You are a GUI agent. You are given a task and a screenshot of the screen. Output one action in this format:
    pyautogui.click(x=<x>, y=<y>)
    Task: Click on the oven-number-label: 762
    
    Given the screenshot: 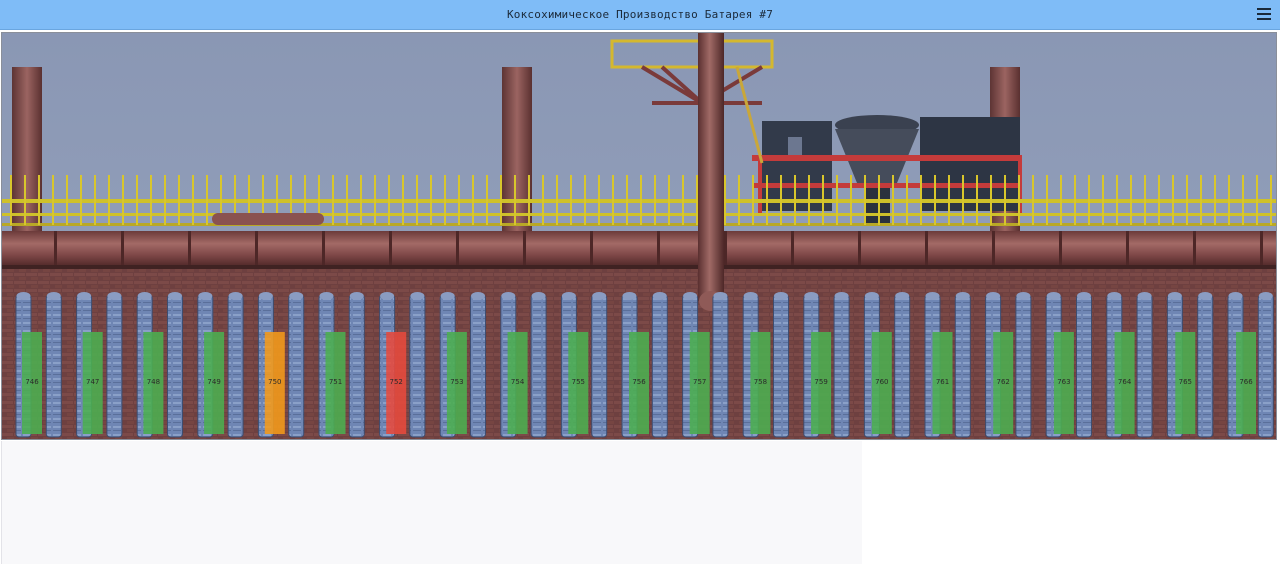 What is the action you would take?
    pyautogui.click(x=1003, y=382)
    